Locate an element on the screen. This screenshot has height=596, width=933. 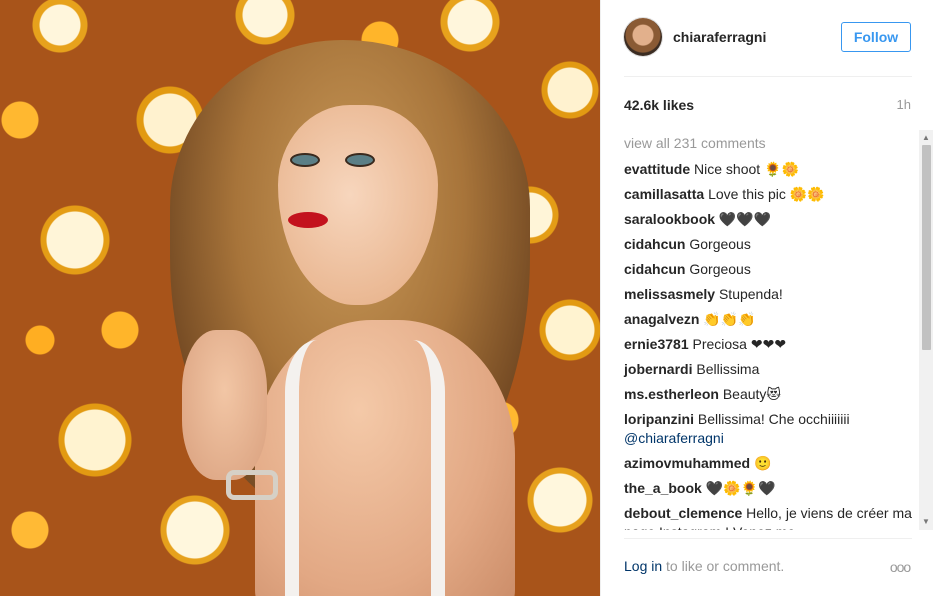
footer-divider is located at coordinates (768, 538).